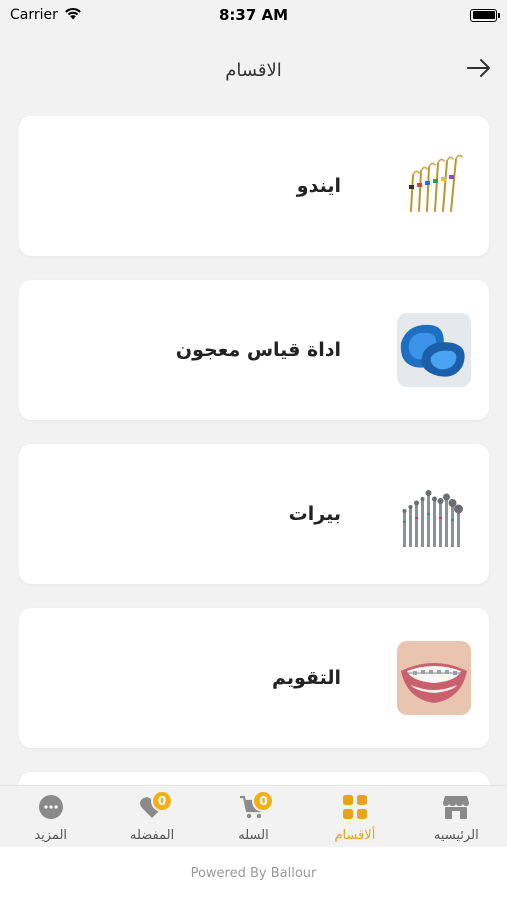  What do you see at coordinates (51, 807) in the screenshot?
I see `more-icon` at bounding box center [51, 807].